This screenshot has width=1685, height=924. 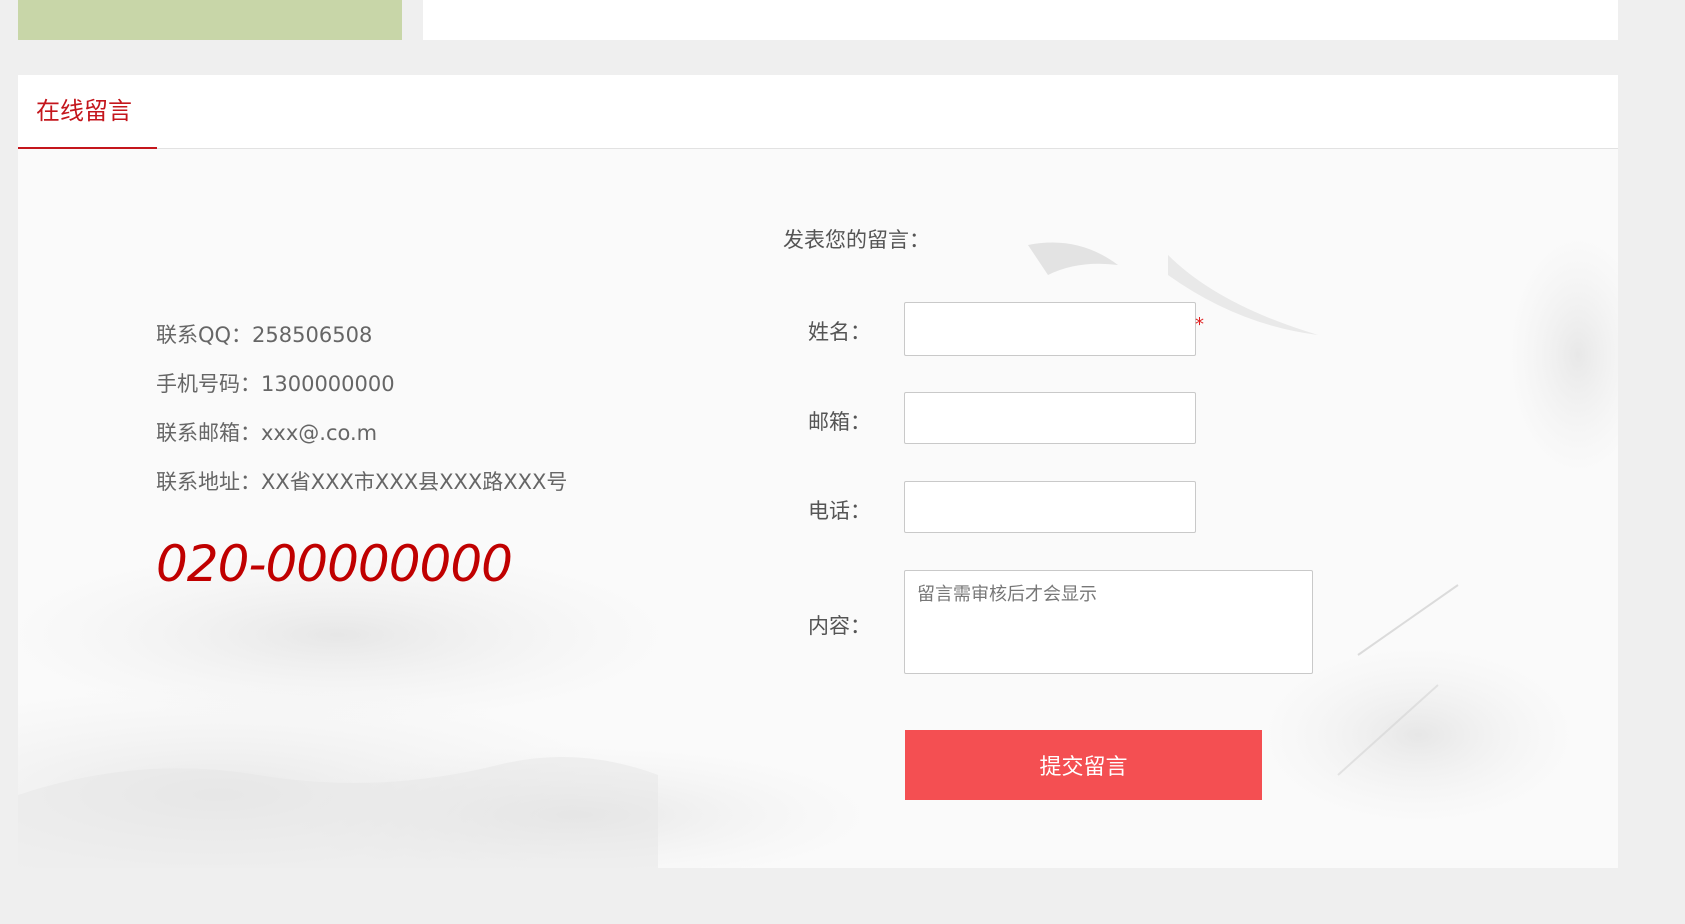 What do you see at coordinates (362, 482) in the screenshot?
I see `contact-address: 联系地址：XX省XXX市XXX县XXX路XXX号` at bounding box center [362, 482].